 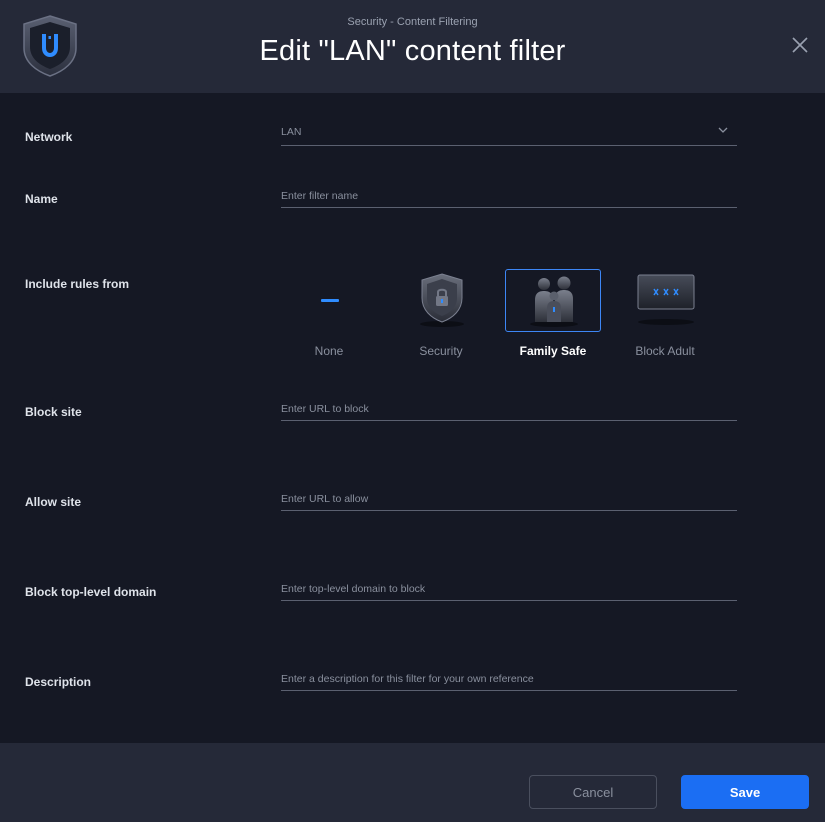 I want to click on rule-option-none: None, so click(x=329, y=317).